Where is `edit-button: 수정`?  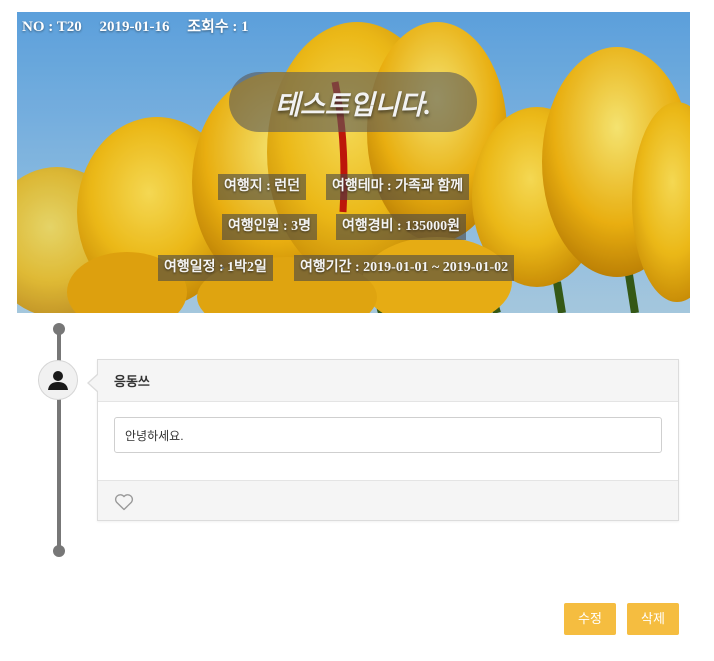
edit-button: 수정 is located at coordinates (590, 619).